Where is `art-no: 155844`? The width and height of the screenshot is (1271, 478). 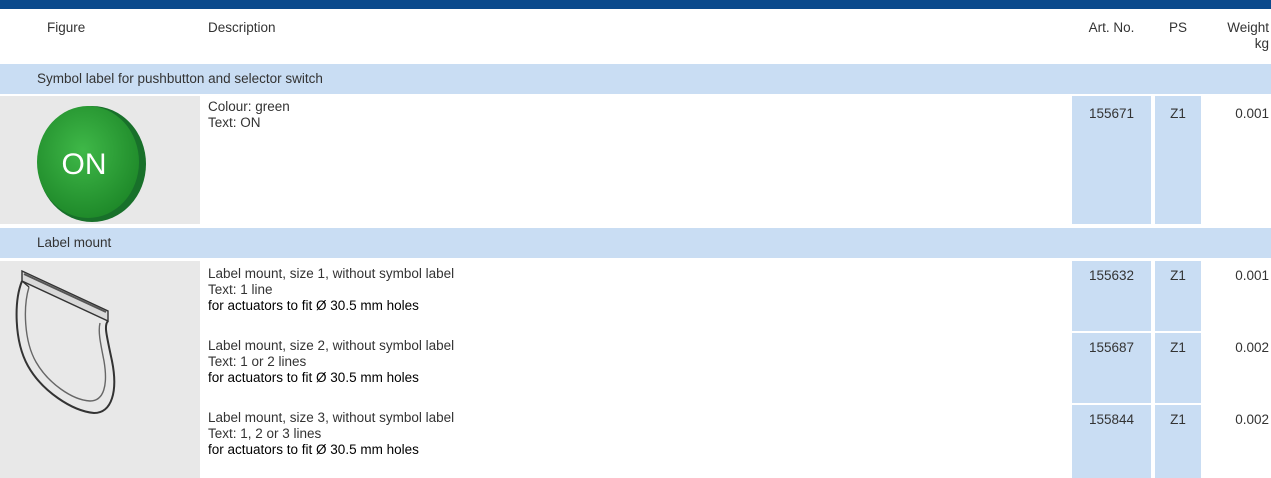
art-no: 155844 is located at coordinates (1111, 419).